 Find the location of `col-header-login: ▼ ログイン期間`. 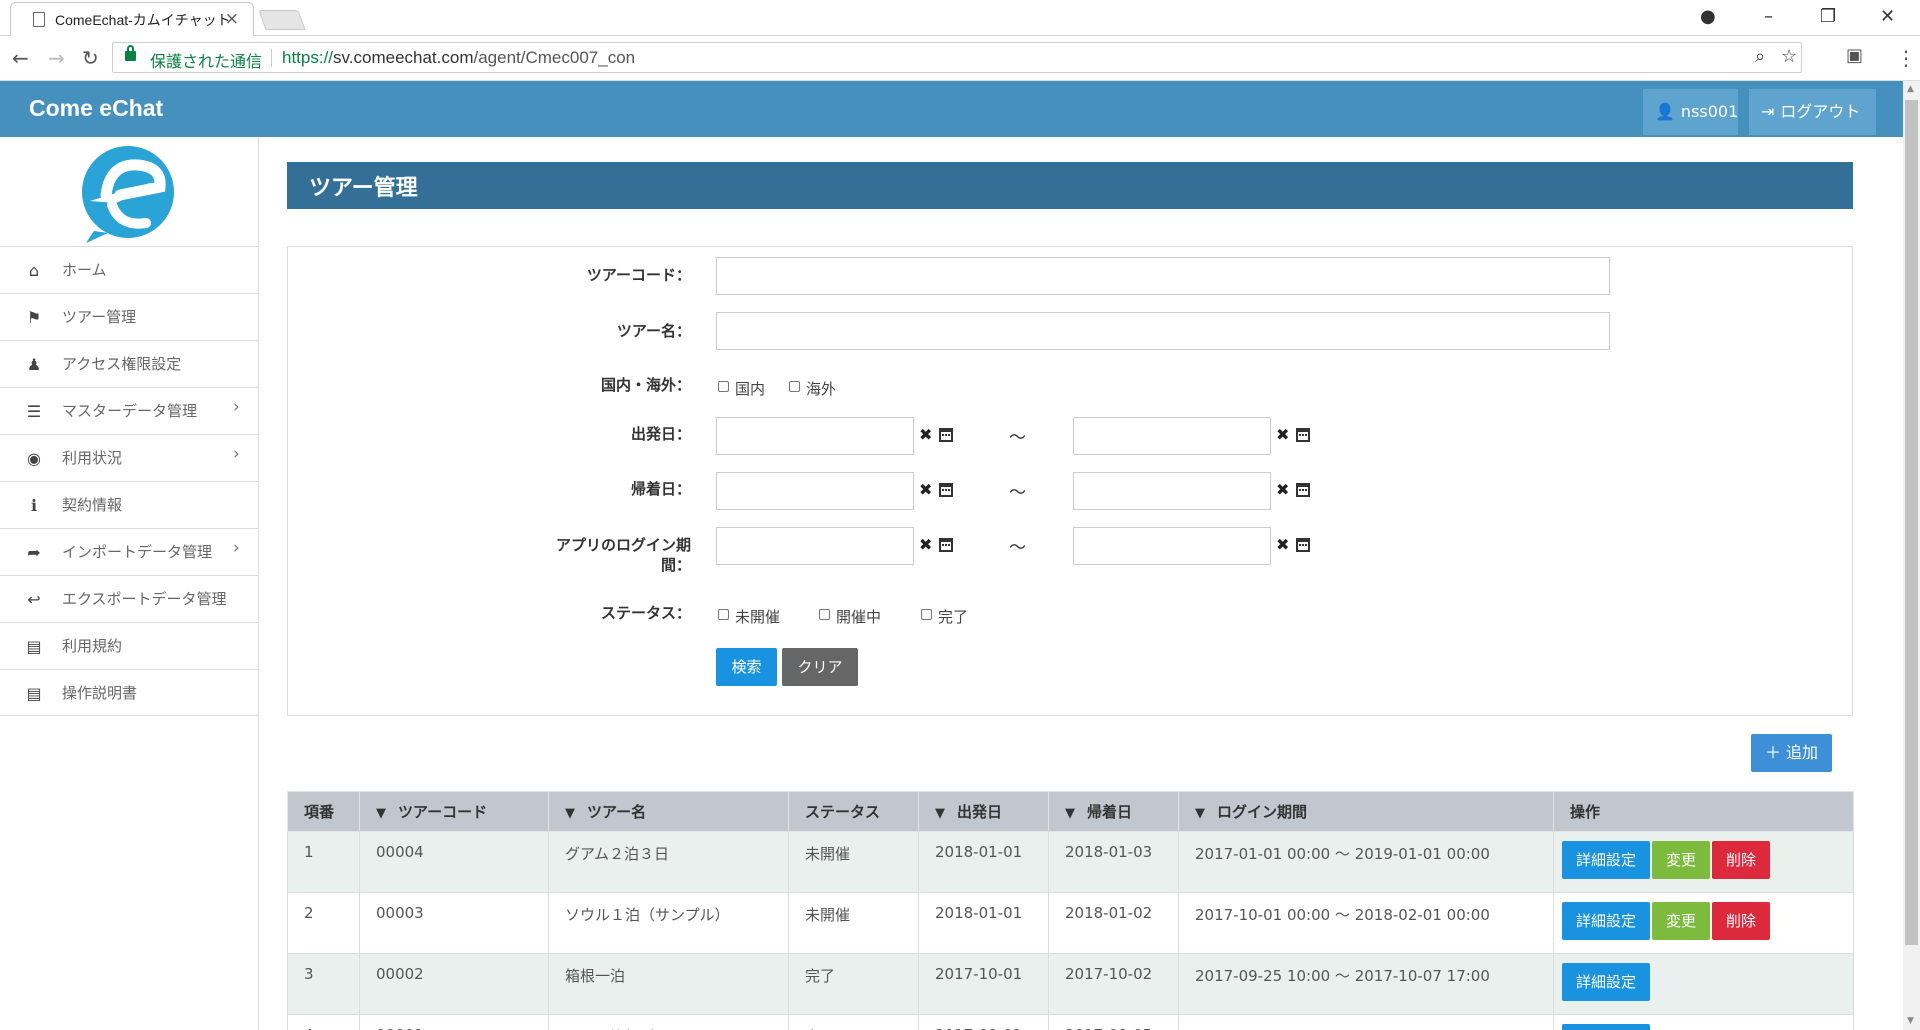

col-header-login: ▼ ログイン期間 is located at coordinates (1366, 811).